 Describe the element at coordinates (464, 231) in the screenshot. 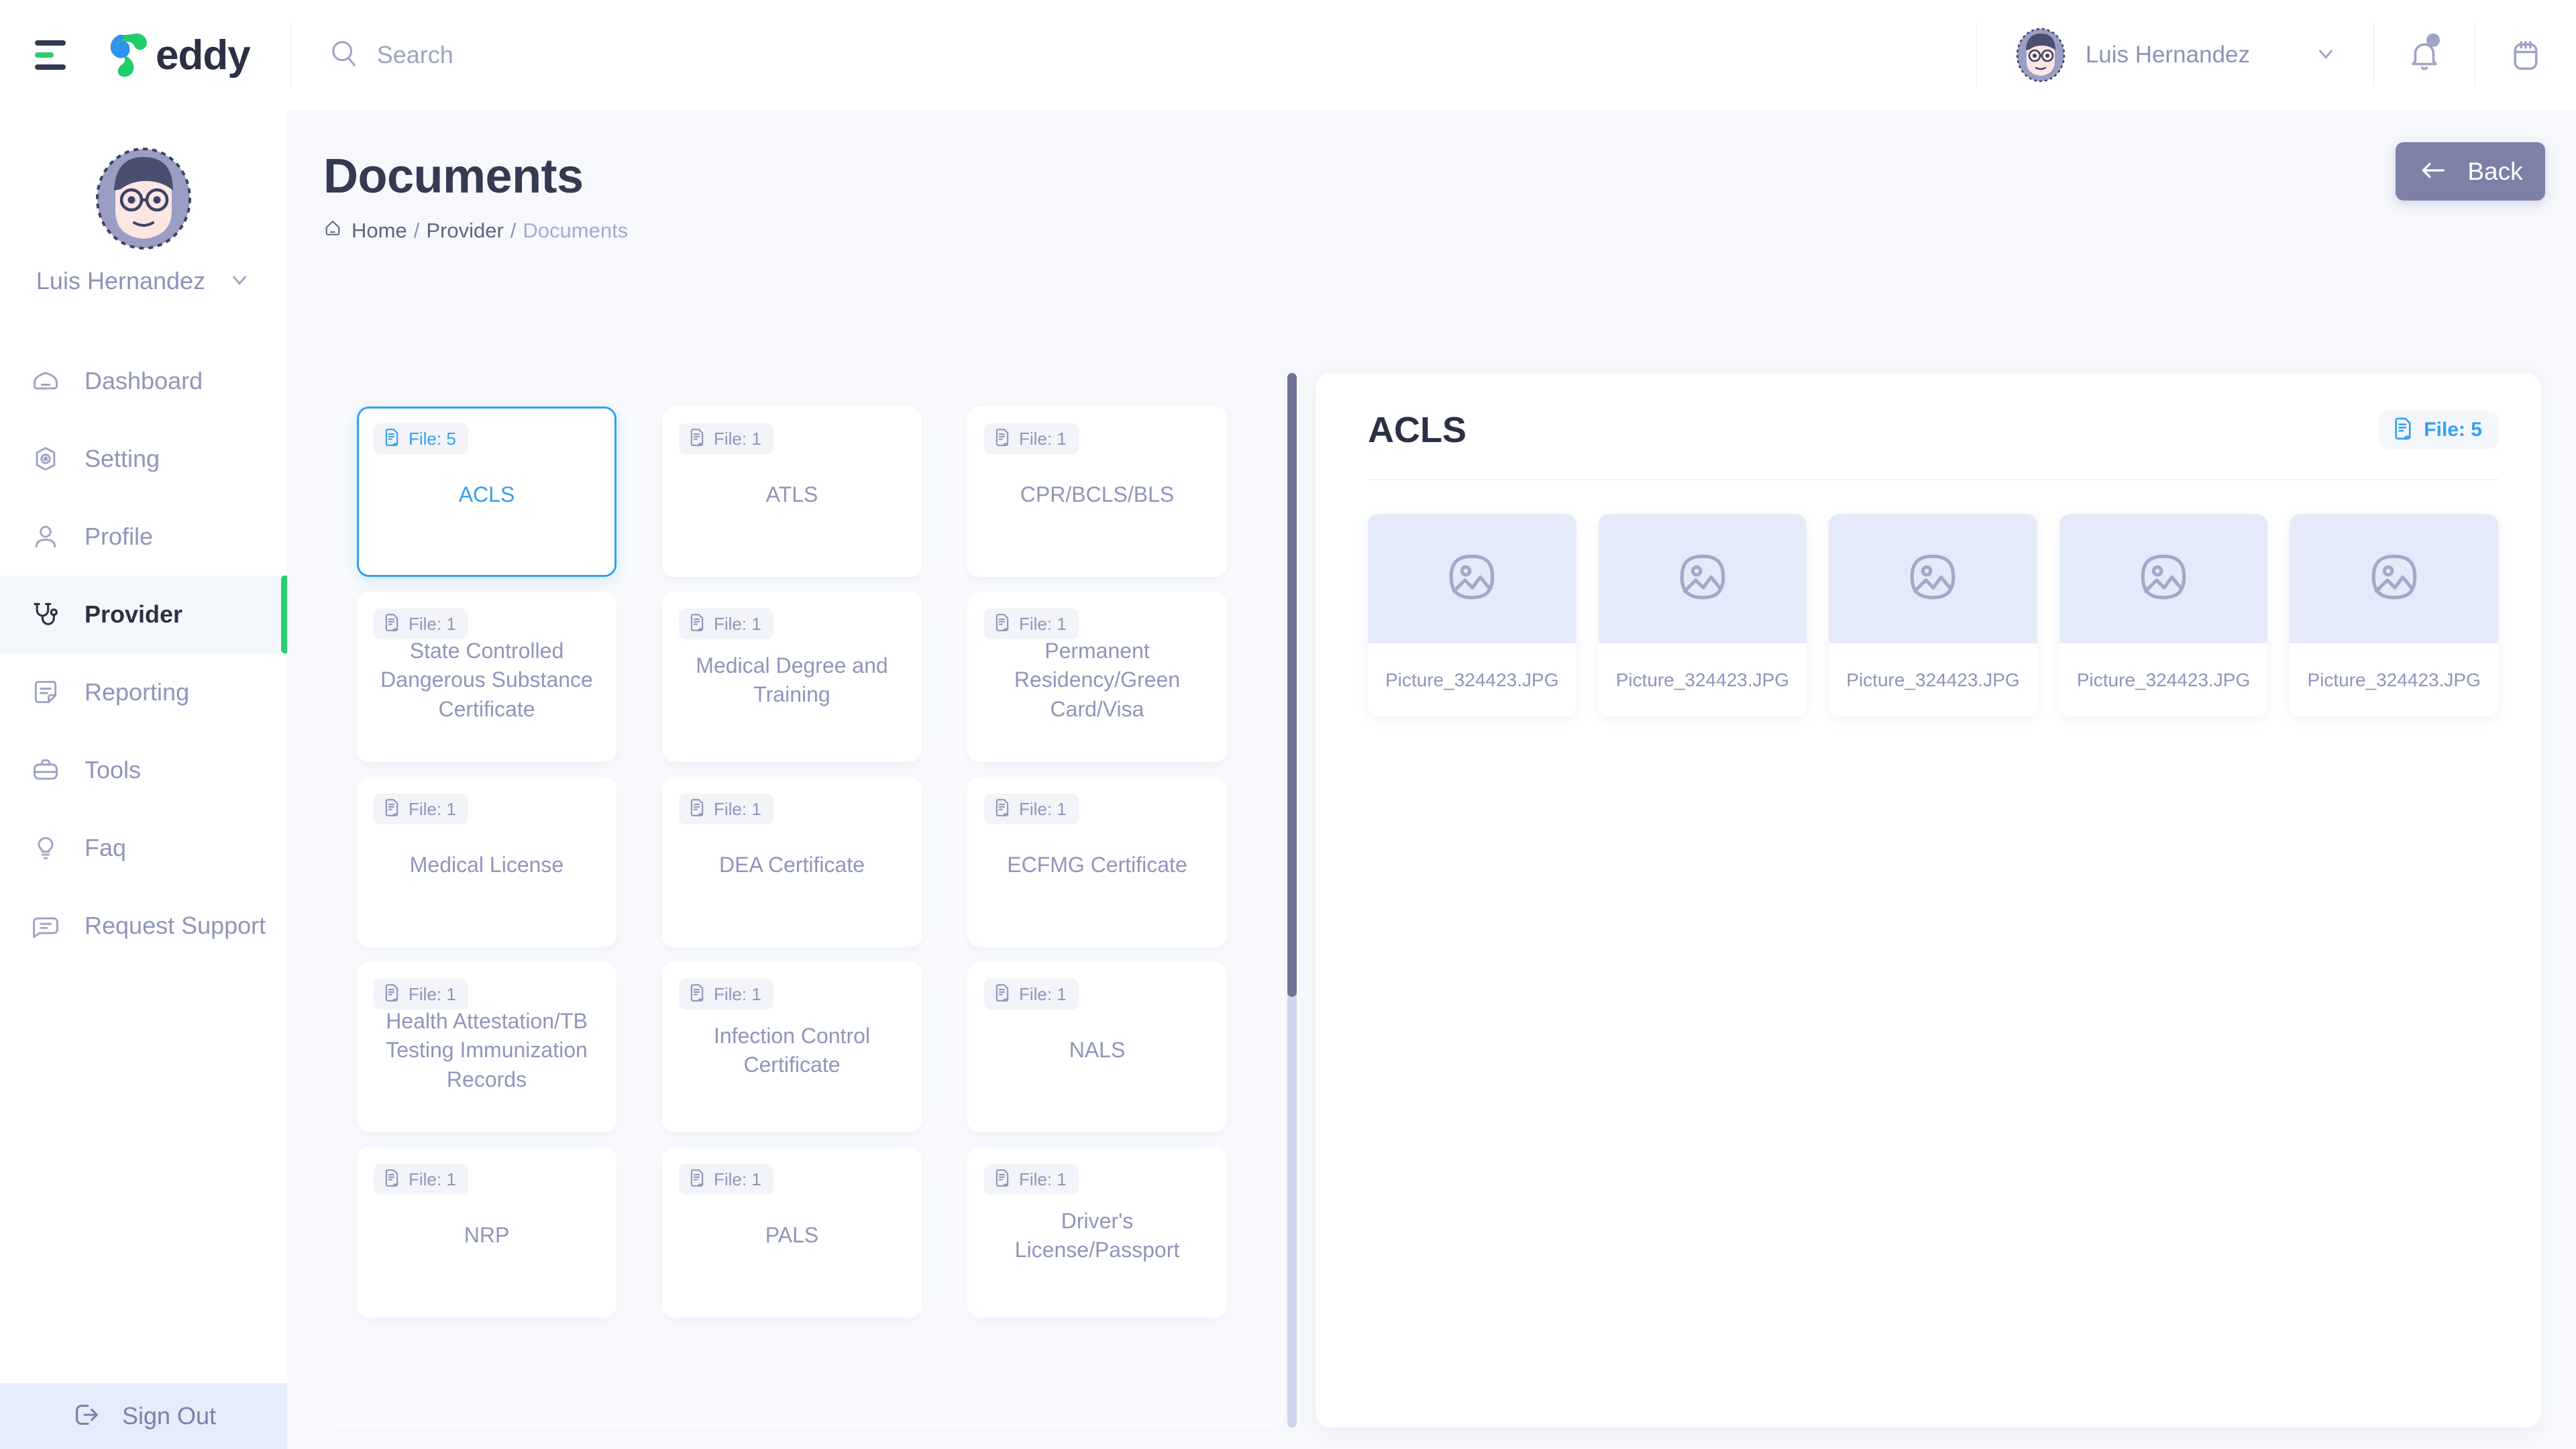

I see `breadcrumb-item-provider: Provider` at that location.